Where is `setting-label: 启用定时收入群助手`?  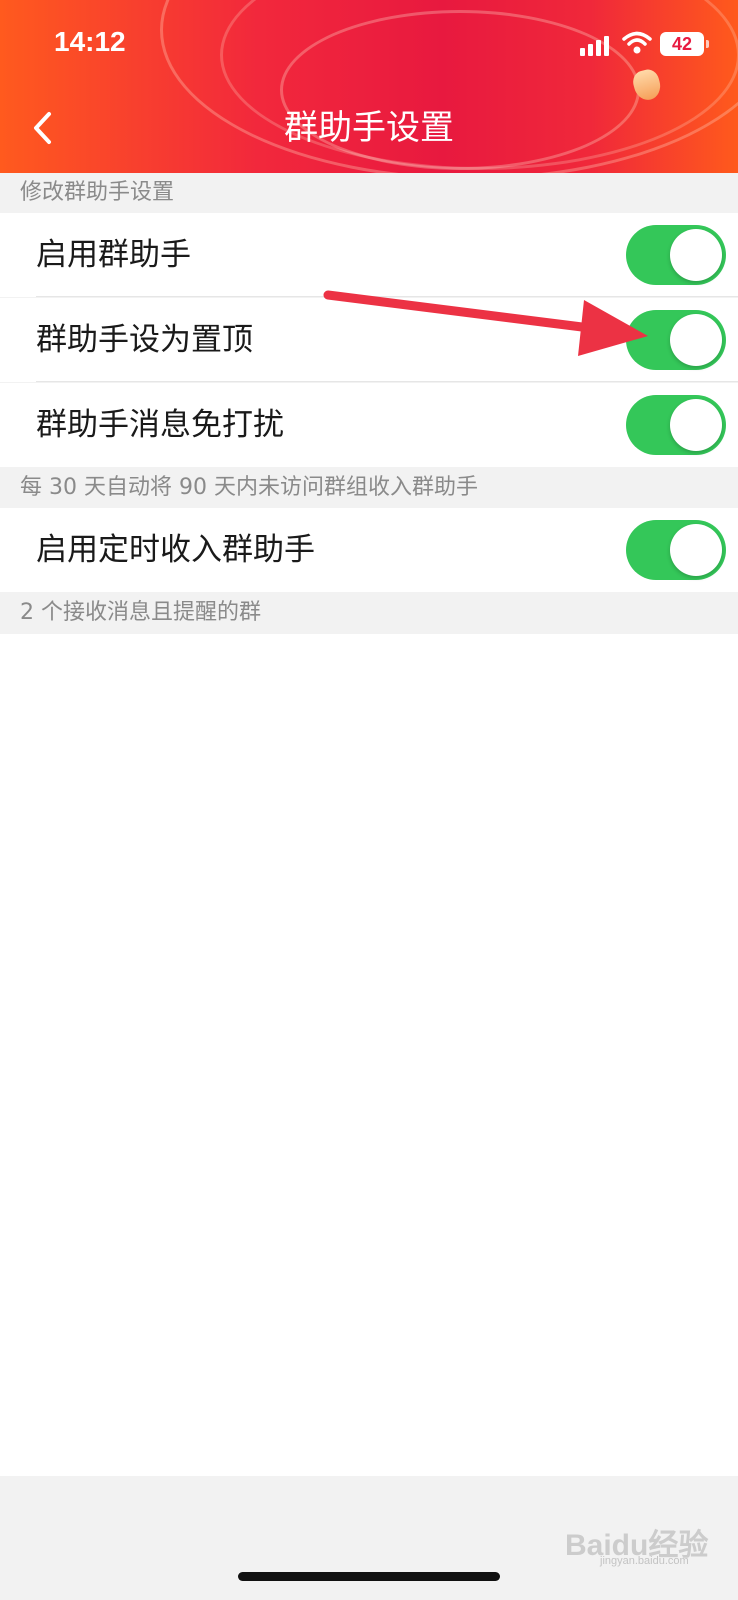
setting-label: 启用定时收入群助手 is located at coordinates (175, 550).